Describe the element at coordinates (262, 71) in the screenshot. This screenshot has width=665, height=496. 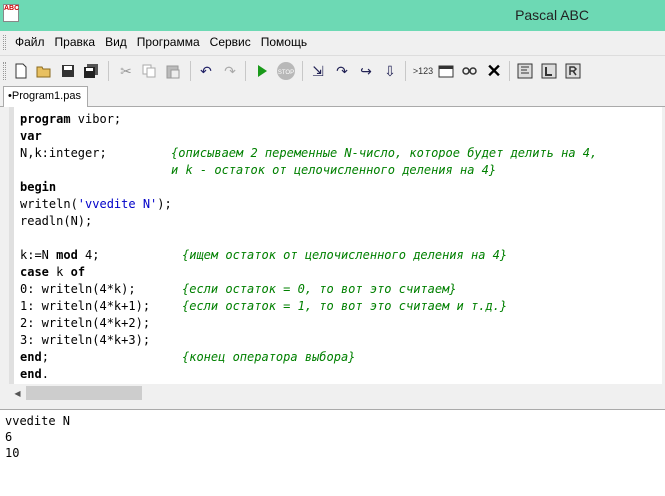
I see `run-icon` at that location.